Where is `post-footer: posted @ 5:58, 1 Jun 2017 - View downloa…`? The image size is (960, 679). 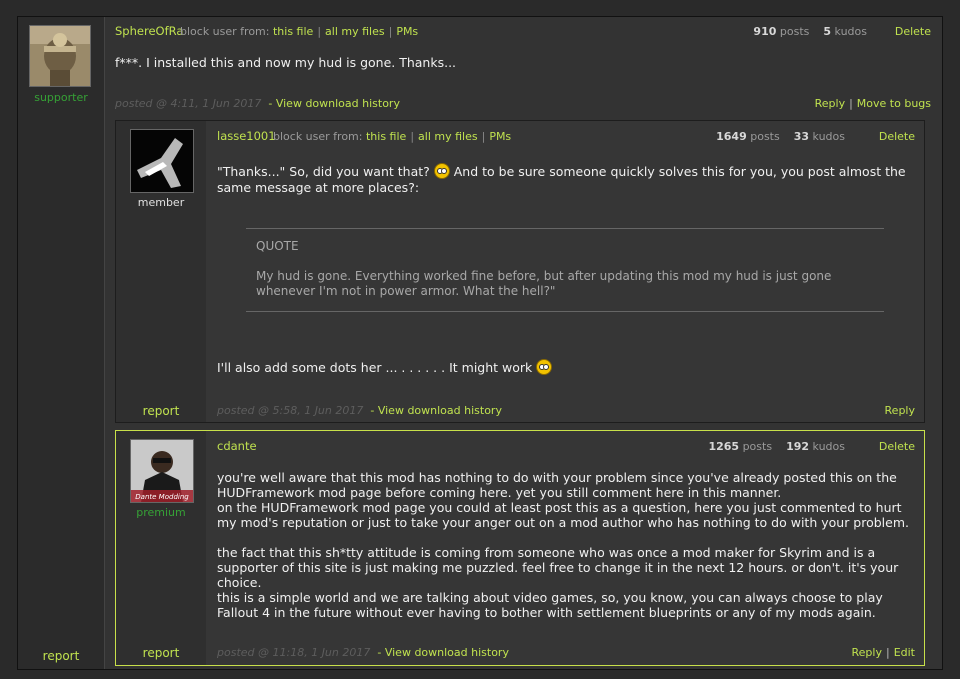
post-footer: posted @ 5:58, 1 Jun 2017 - View downloa… is located at coordinates (359, 410).